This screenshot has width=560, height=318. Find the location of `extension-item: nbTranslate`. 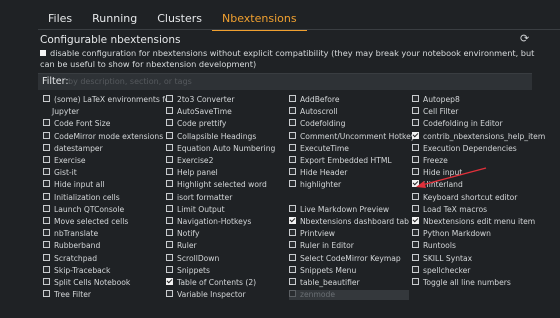

extension-item: nbTranslate is located at coordinates (70, 234).